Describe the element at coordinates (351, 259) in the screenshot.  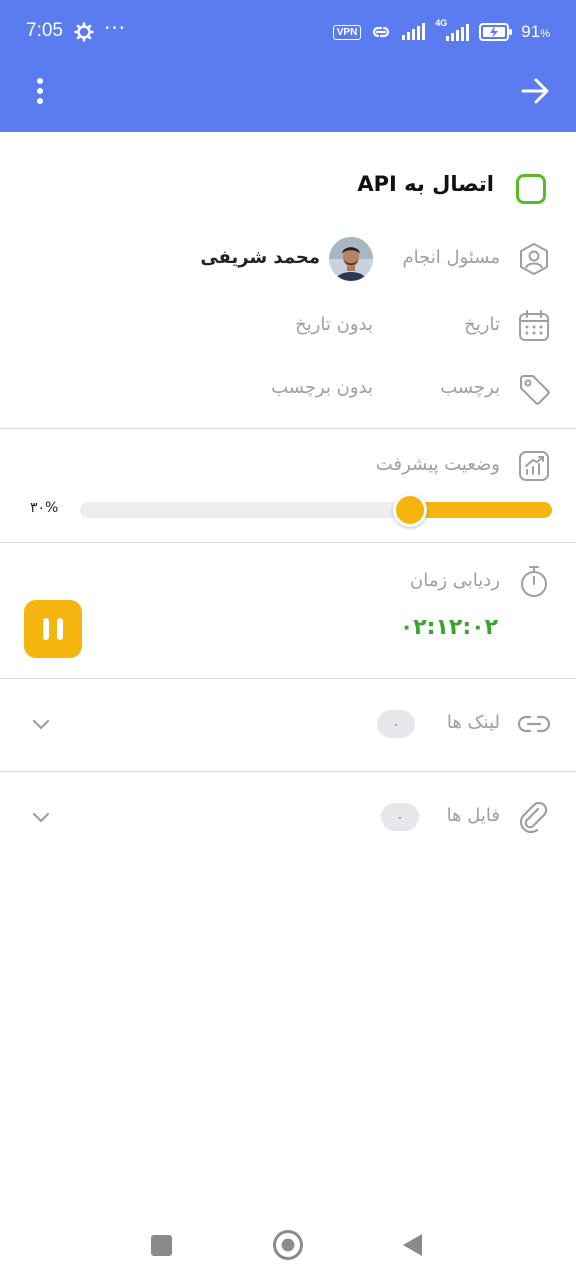
I see `avatar` at that location.